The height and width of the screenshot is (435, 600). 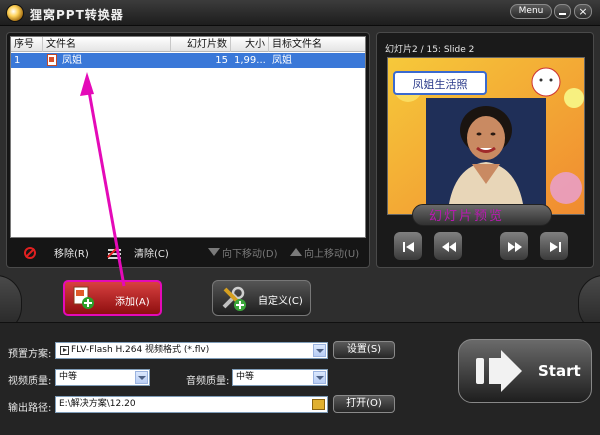 I want to click on close-button: ×, so click(x=583, y=11).